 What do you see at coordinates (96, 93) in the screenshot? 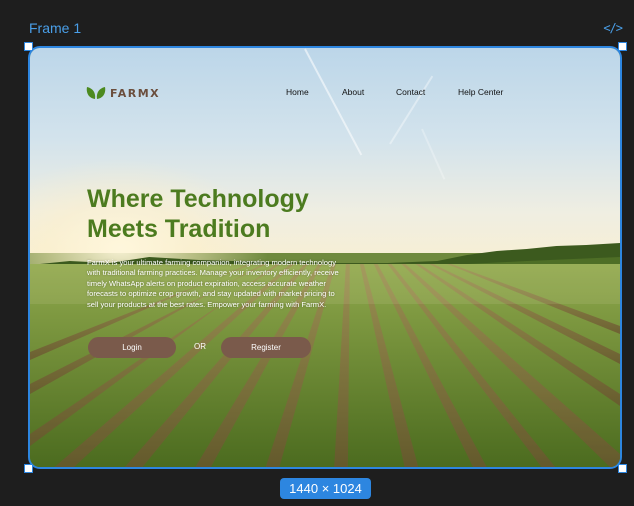
I see `leaf-icon` at bounding box center [96, 93].